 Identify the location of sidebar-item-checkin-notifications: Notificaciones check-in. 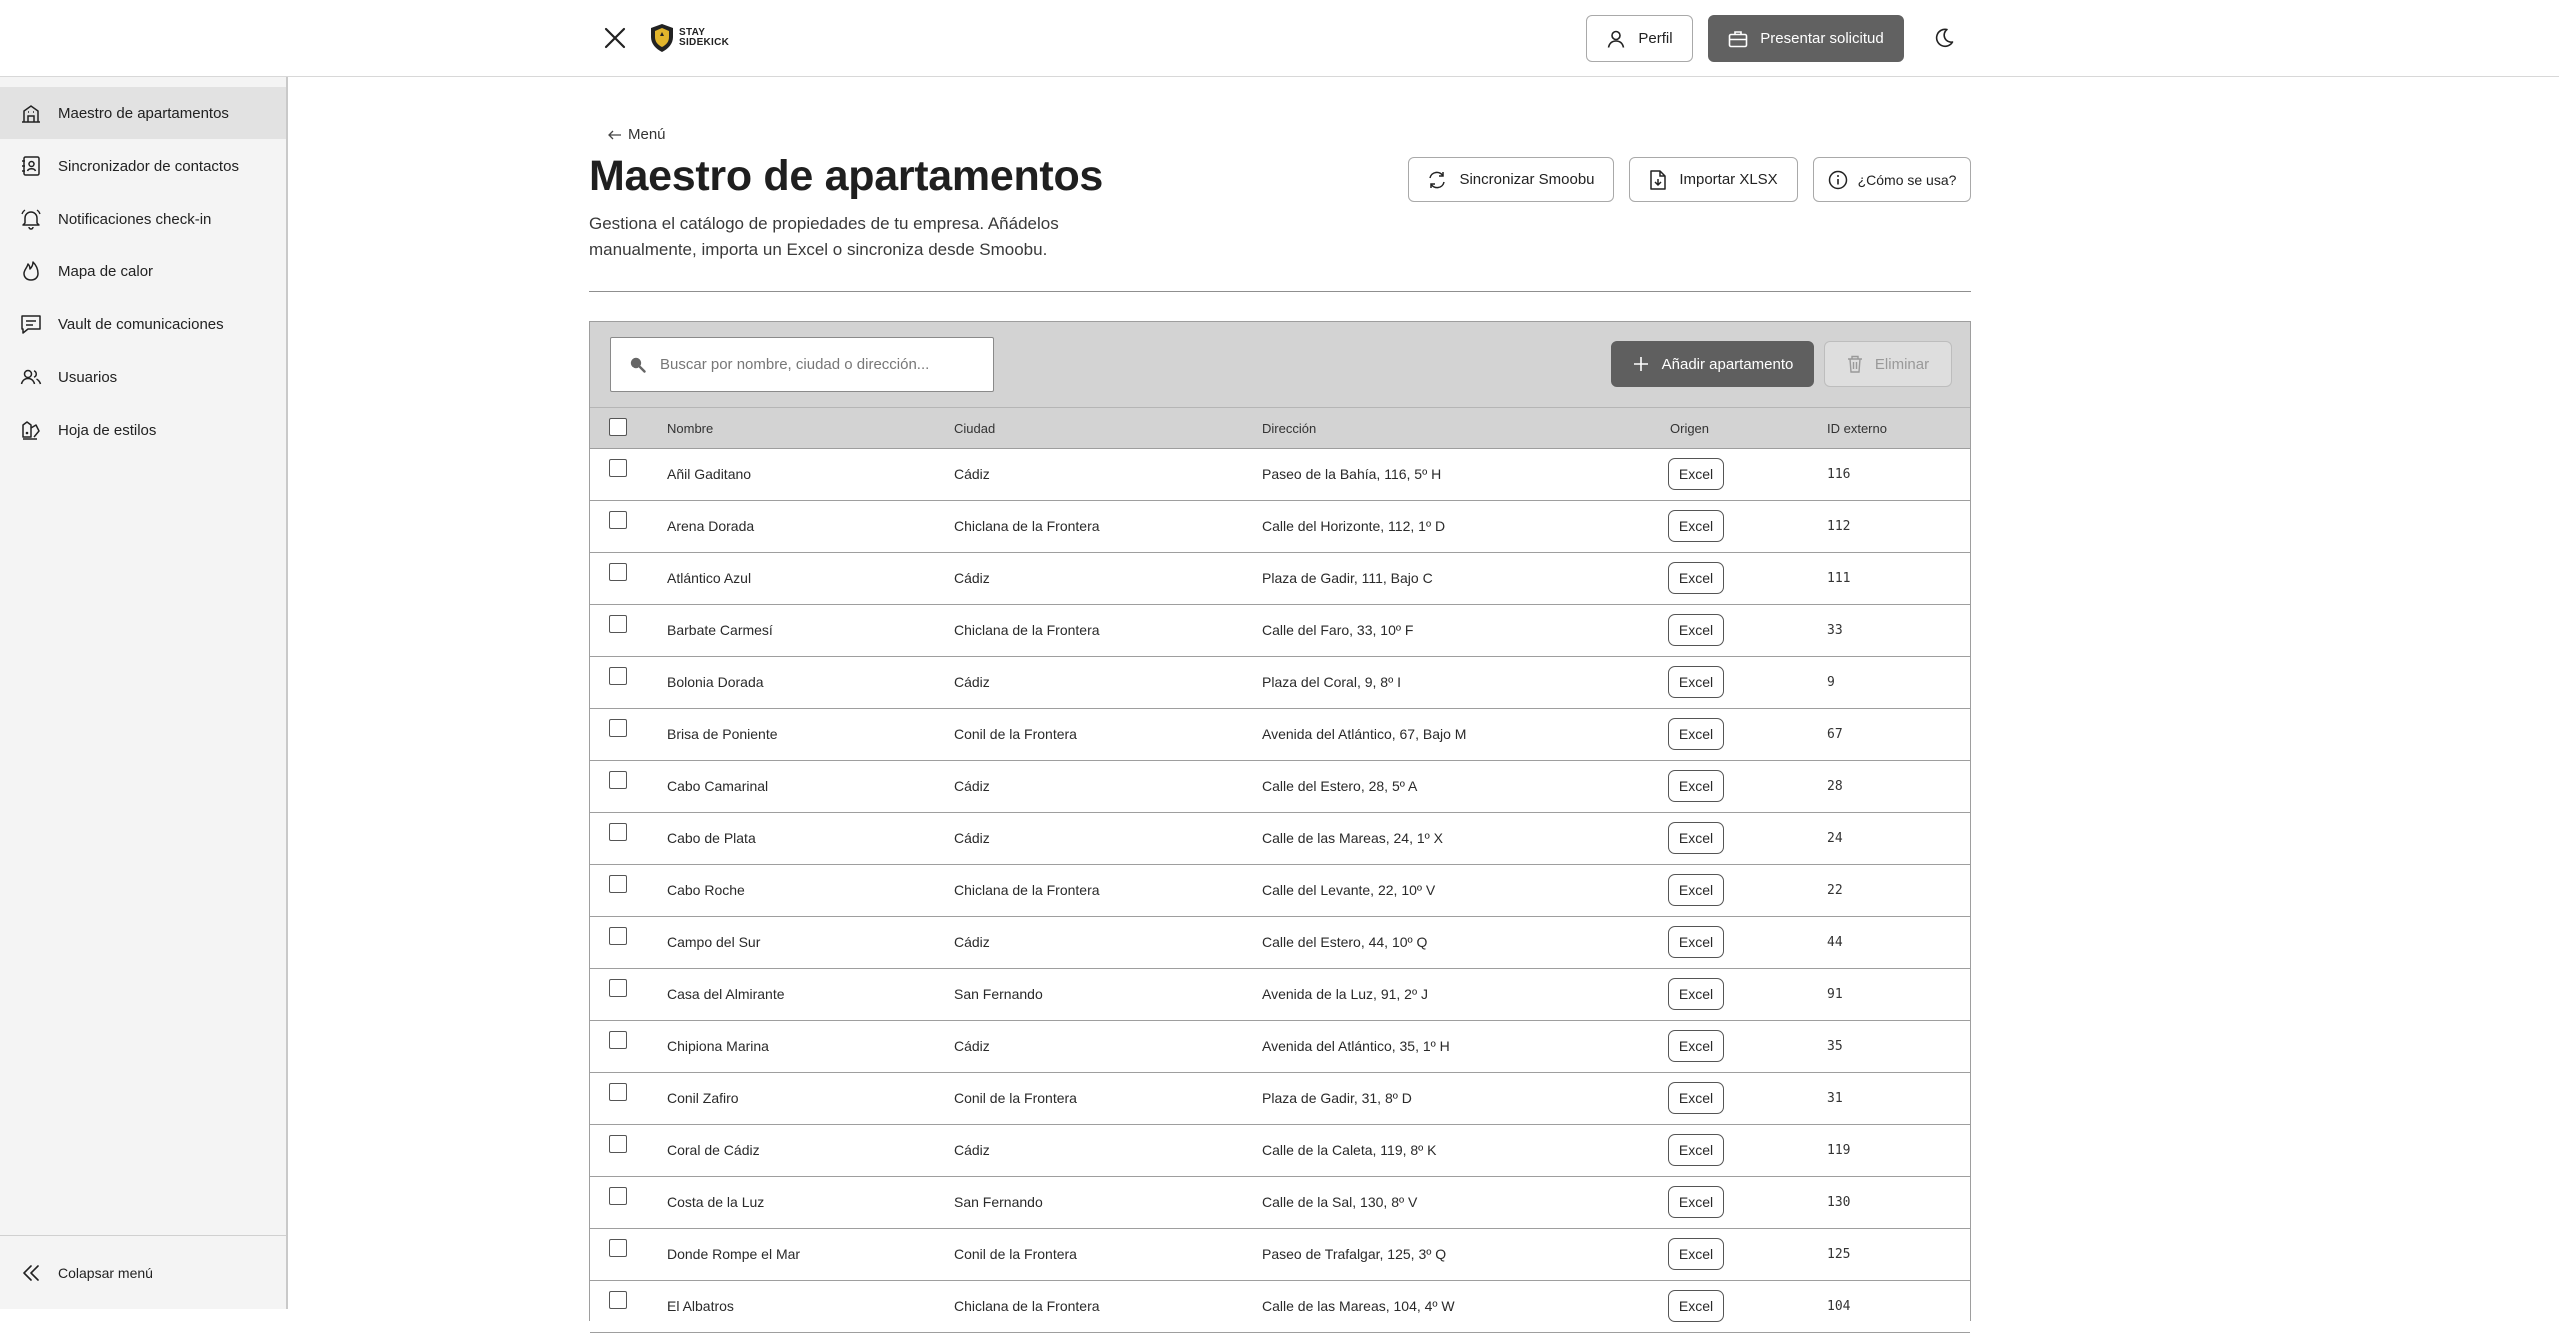
(143, 219).